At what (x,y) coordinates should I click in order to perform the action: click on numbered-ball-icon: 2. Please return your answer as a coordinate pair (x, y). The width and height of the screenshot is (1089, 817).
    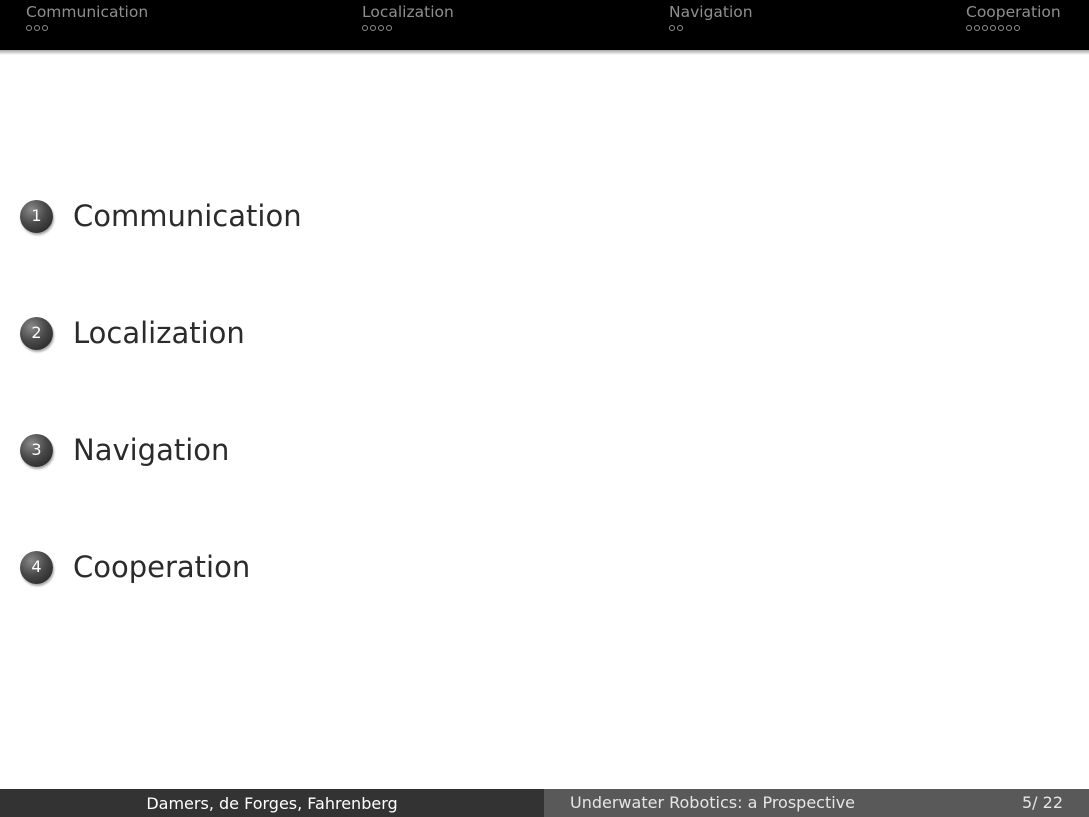
    Looking at the image, I should click on (36, 333).